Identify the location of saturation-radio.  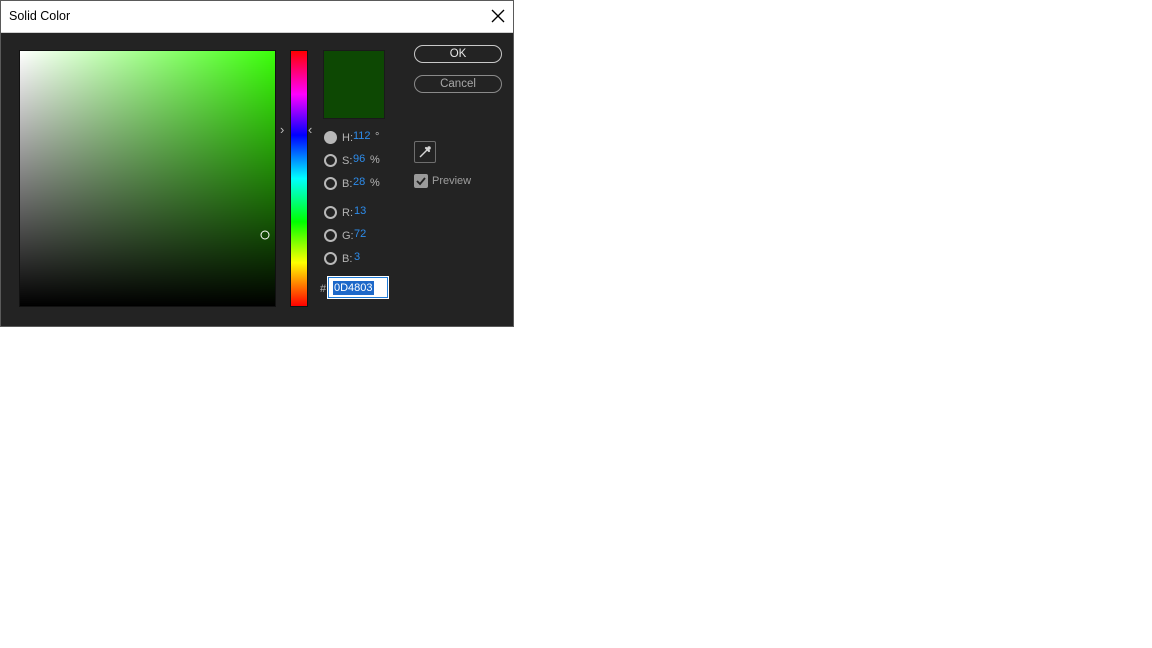
(330, 160).